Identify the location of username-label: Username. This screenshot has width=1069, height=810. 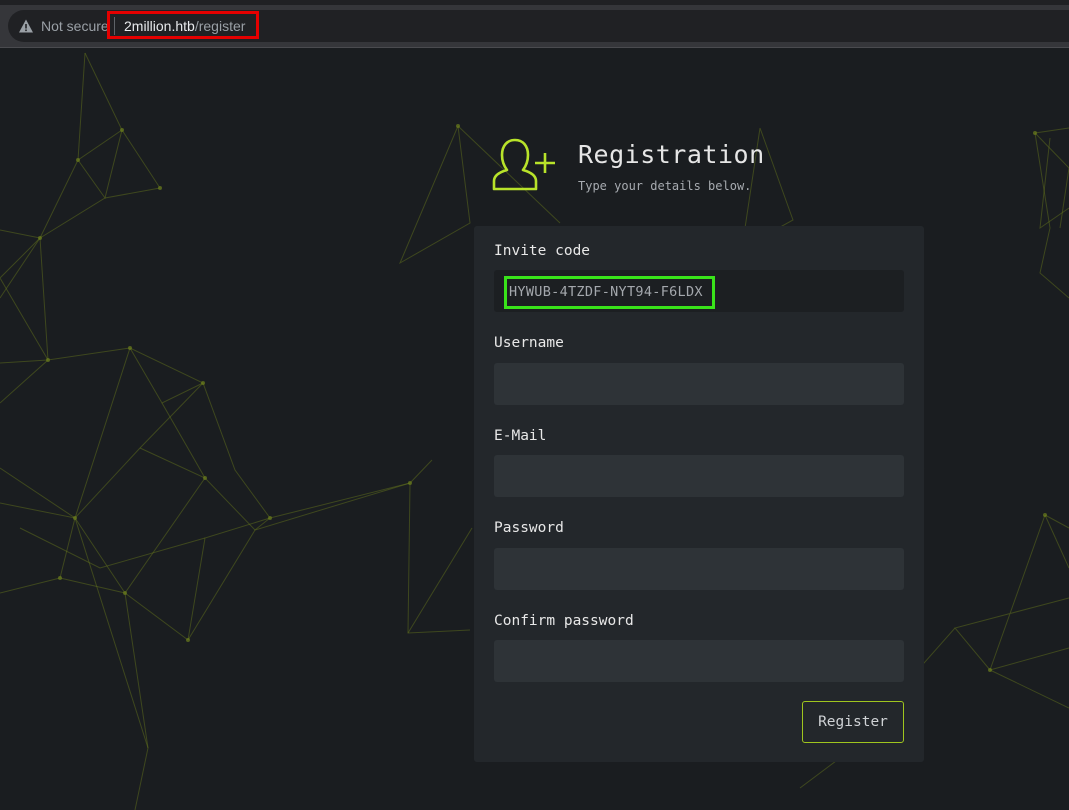
(529, 343).